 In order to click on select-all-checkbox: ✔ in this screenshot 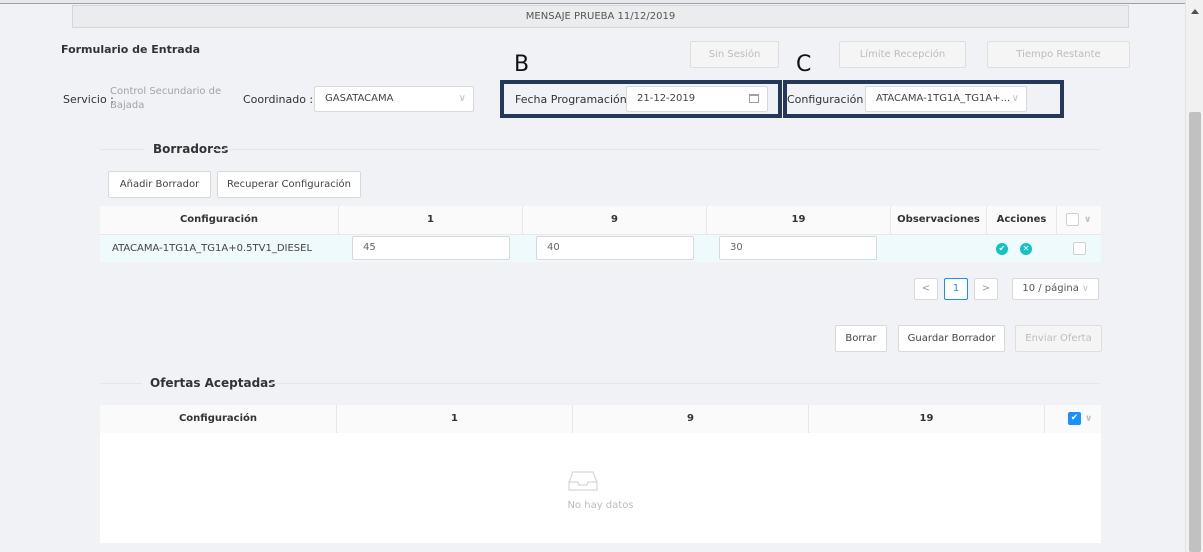, I will do `click(1074, 418)`.